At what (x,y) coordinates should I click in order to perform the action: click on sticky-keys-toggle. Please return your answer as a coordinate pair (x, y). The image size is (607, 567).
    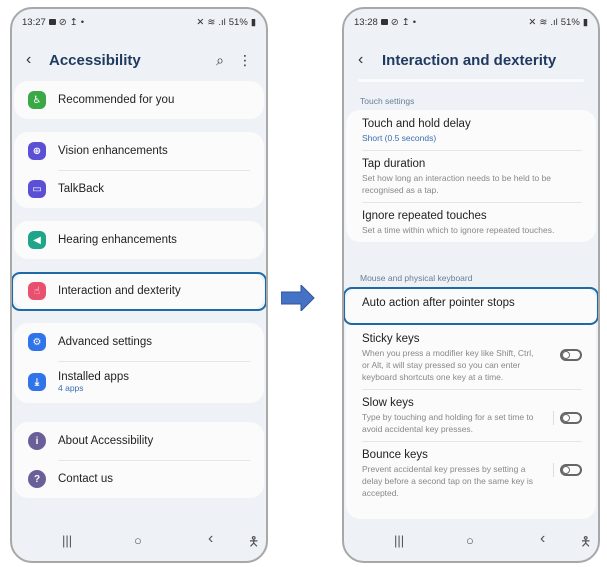
    Looking at the image, I should click on (571, 355).